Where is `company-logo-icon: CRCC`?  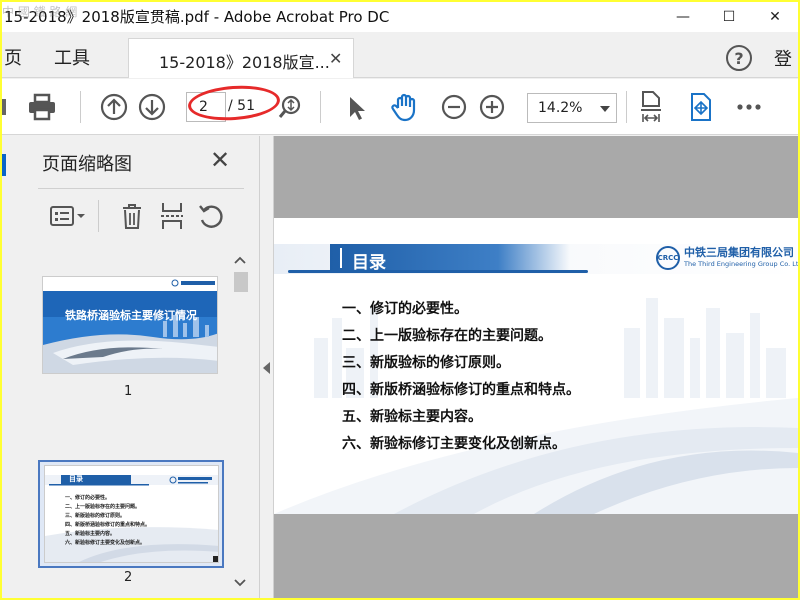 company-logo-icon: CRCC is located at coordinates (668, 258).